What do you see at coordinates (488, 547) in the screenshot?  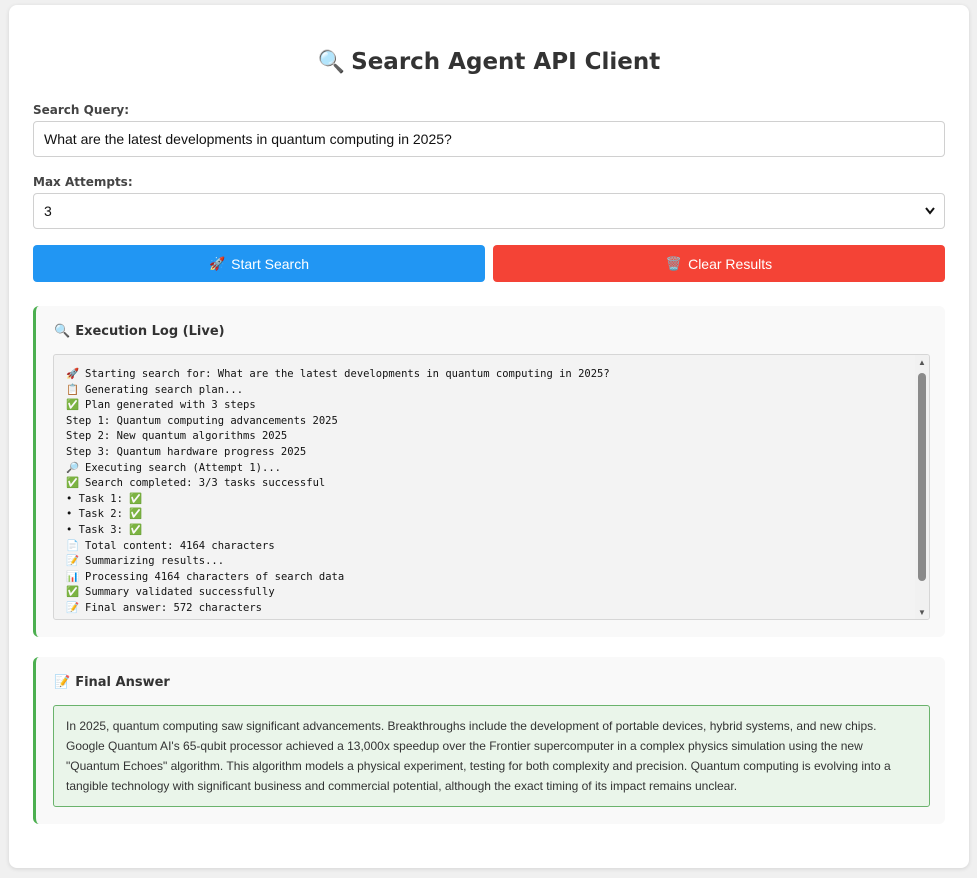 I see `log-line: 📄 Total content: 4164 characters` at bounding box center [488, 547].